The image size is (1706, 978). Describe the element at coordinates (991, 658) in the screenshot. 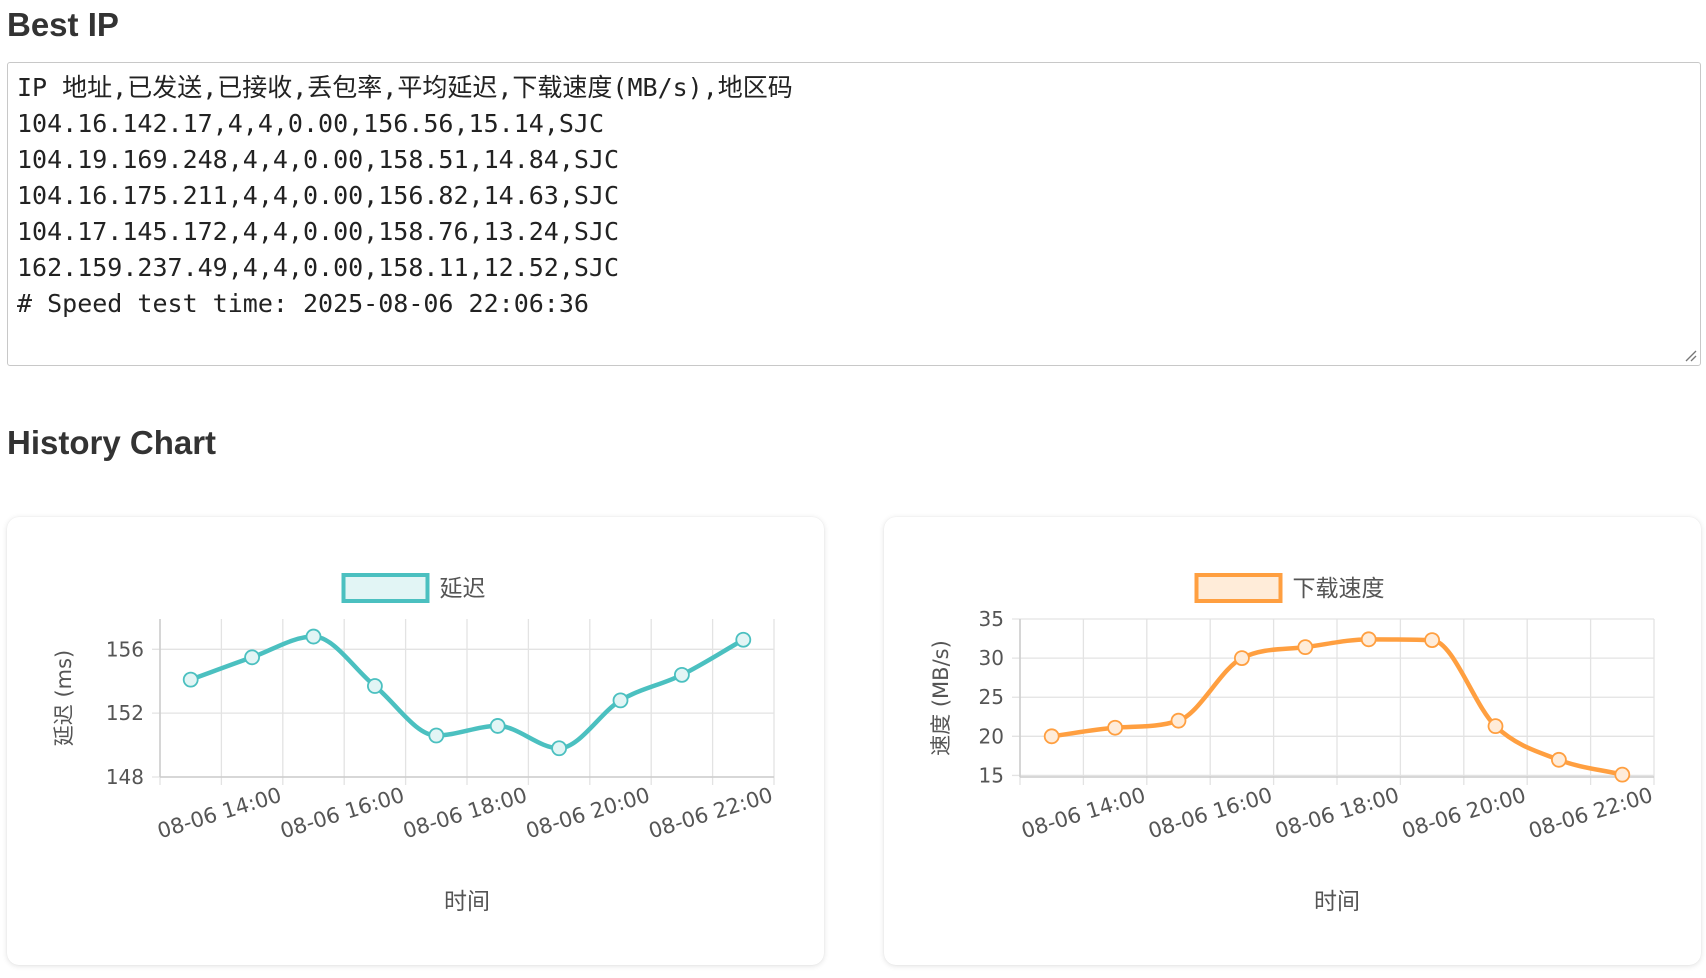

I see `speed-y-tick-label: 30` at that location.